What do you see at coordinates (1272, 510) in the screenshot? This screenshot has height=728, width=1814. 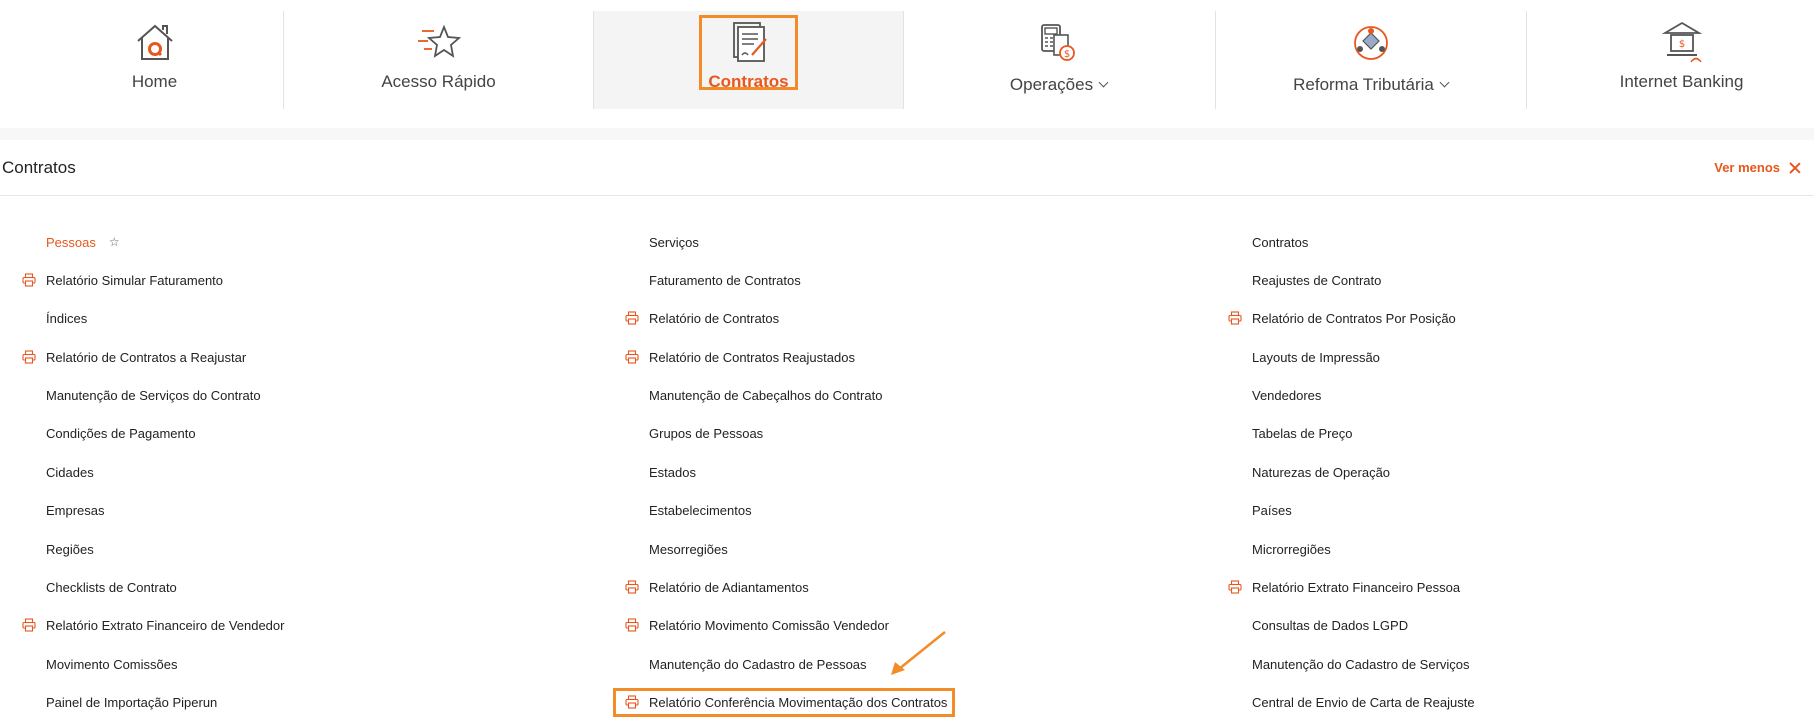 I see `menu-item-paises: Países` at bounding box center [1272, 510].